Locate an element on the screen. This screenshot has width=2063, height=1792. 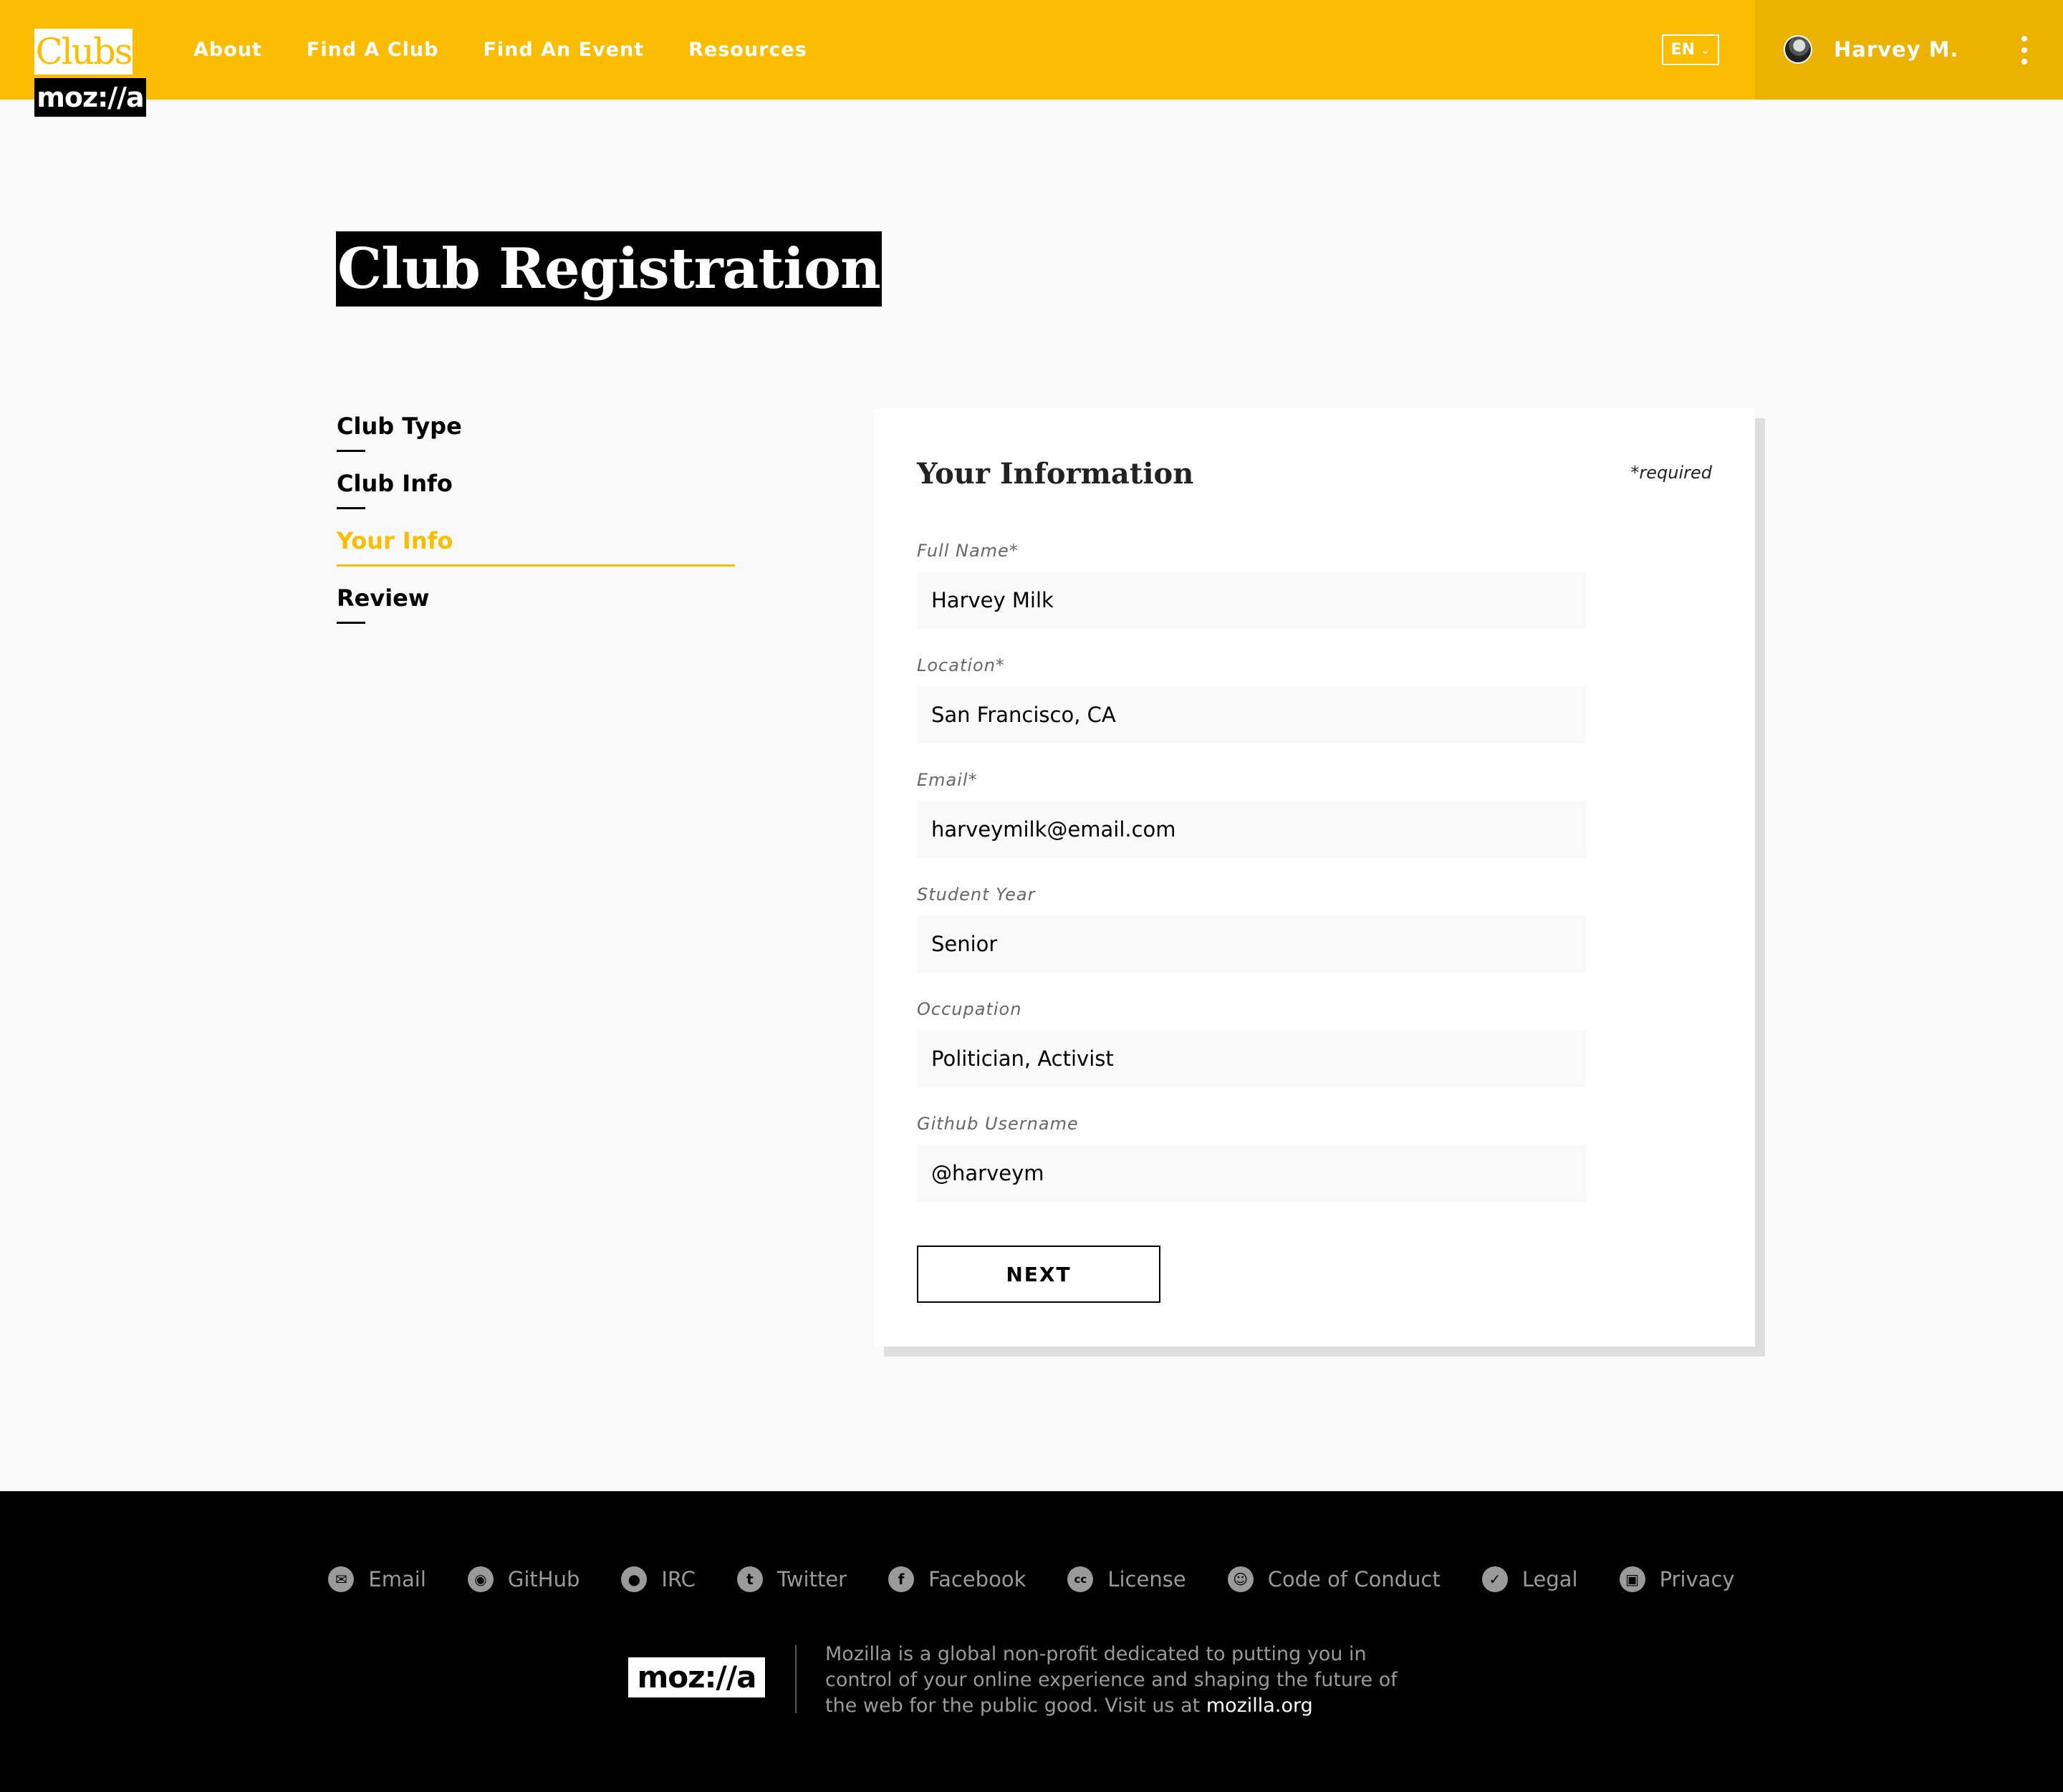
footer-link-label: GitHub is located at coordinates (543, 1579).